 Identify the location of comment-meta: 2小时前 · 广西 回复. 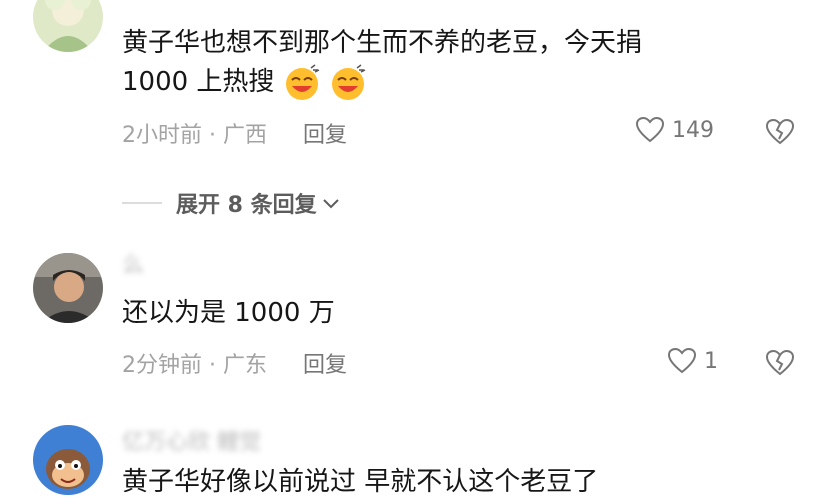
(234, 133).